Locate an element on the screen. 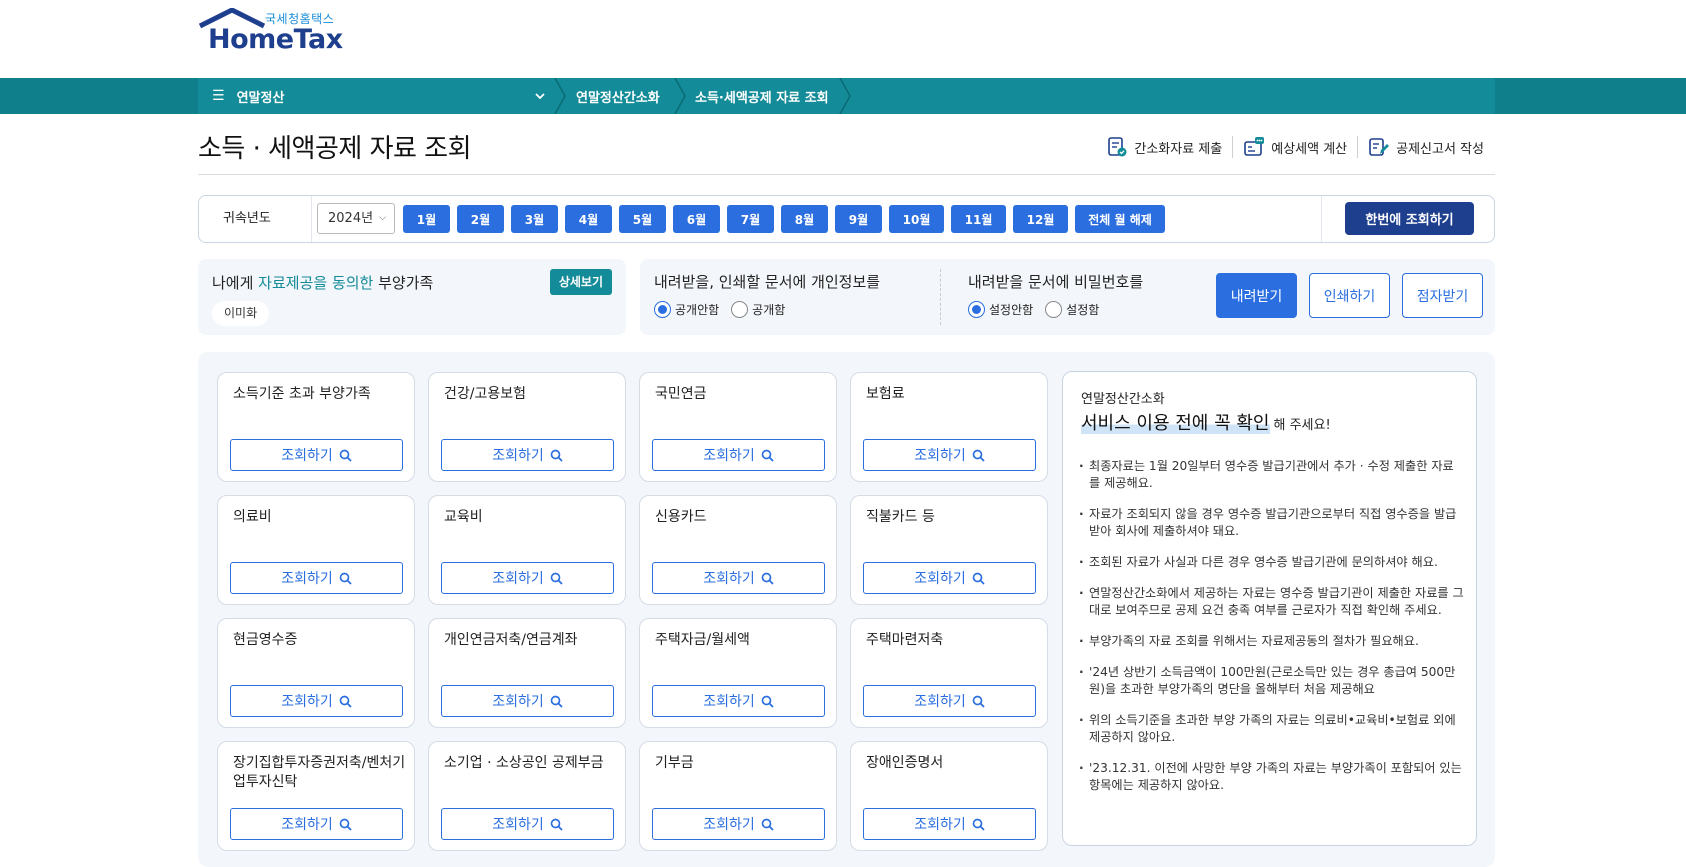 This screenshot has width=1686, height=867. month-button-3: 3월 is located at coordinates (534, 219).